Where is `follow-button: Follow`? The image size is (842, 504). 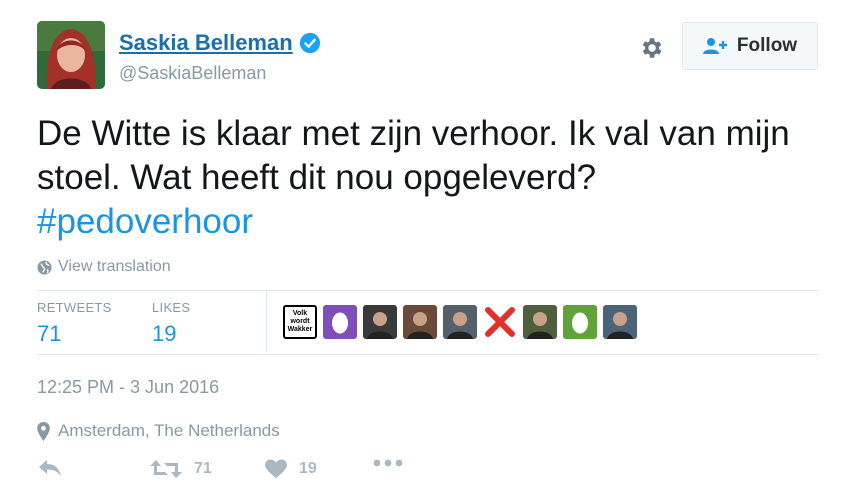
follow-button: Follow is located at coordinates (750, 46).